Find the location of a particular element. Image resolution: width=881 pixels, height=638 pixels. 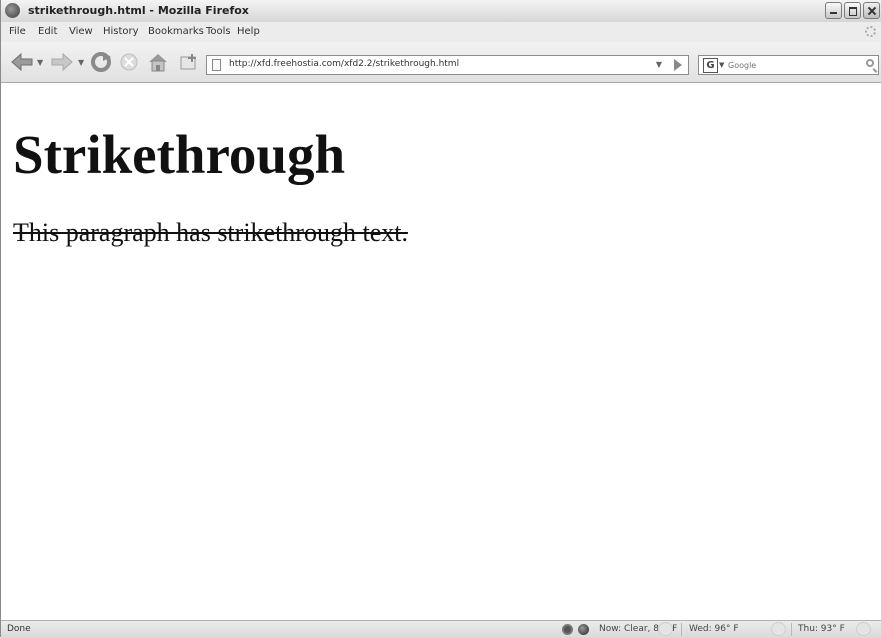

back-button is located at coordinates (22, 62).